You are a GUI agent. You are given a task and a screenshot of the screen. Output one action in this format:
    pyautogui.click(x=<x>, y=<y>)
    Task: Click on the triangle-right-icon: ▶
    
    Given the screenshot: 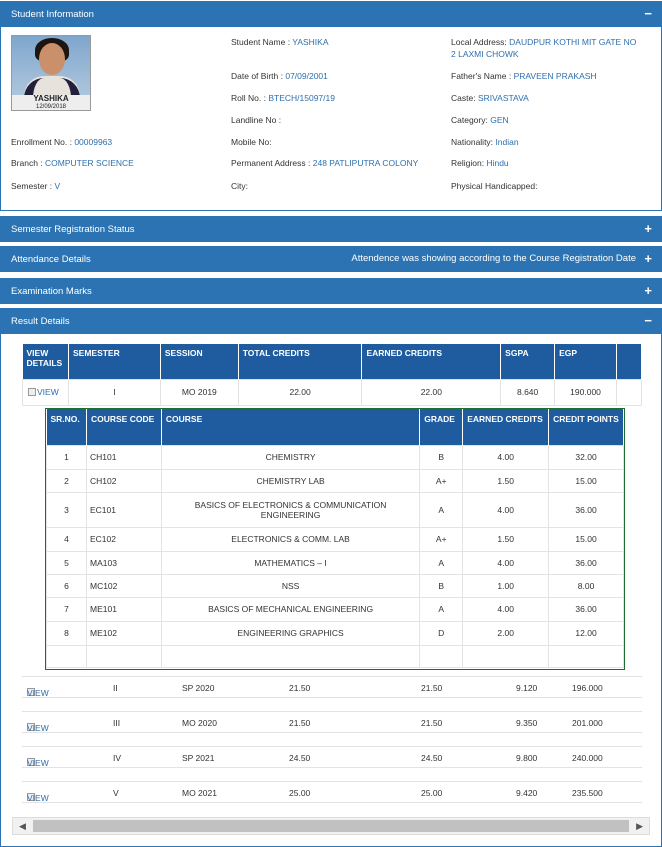 What is the action you would take?
    pyautogui.click(x=639, y=826)
    